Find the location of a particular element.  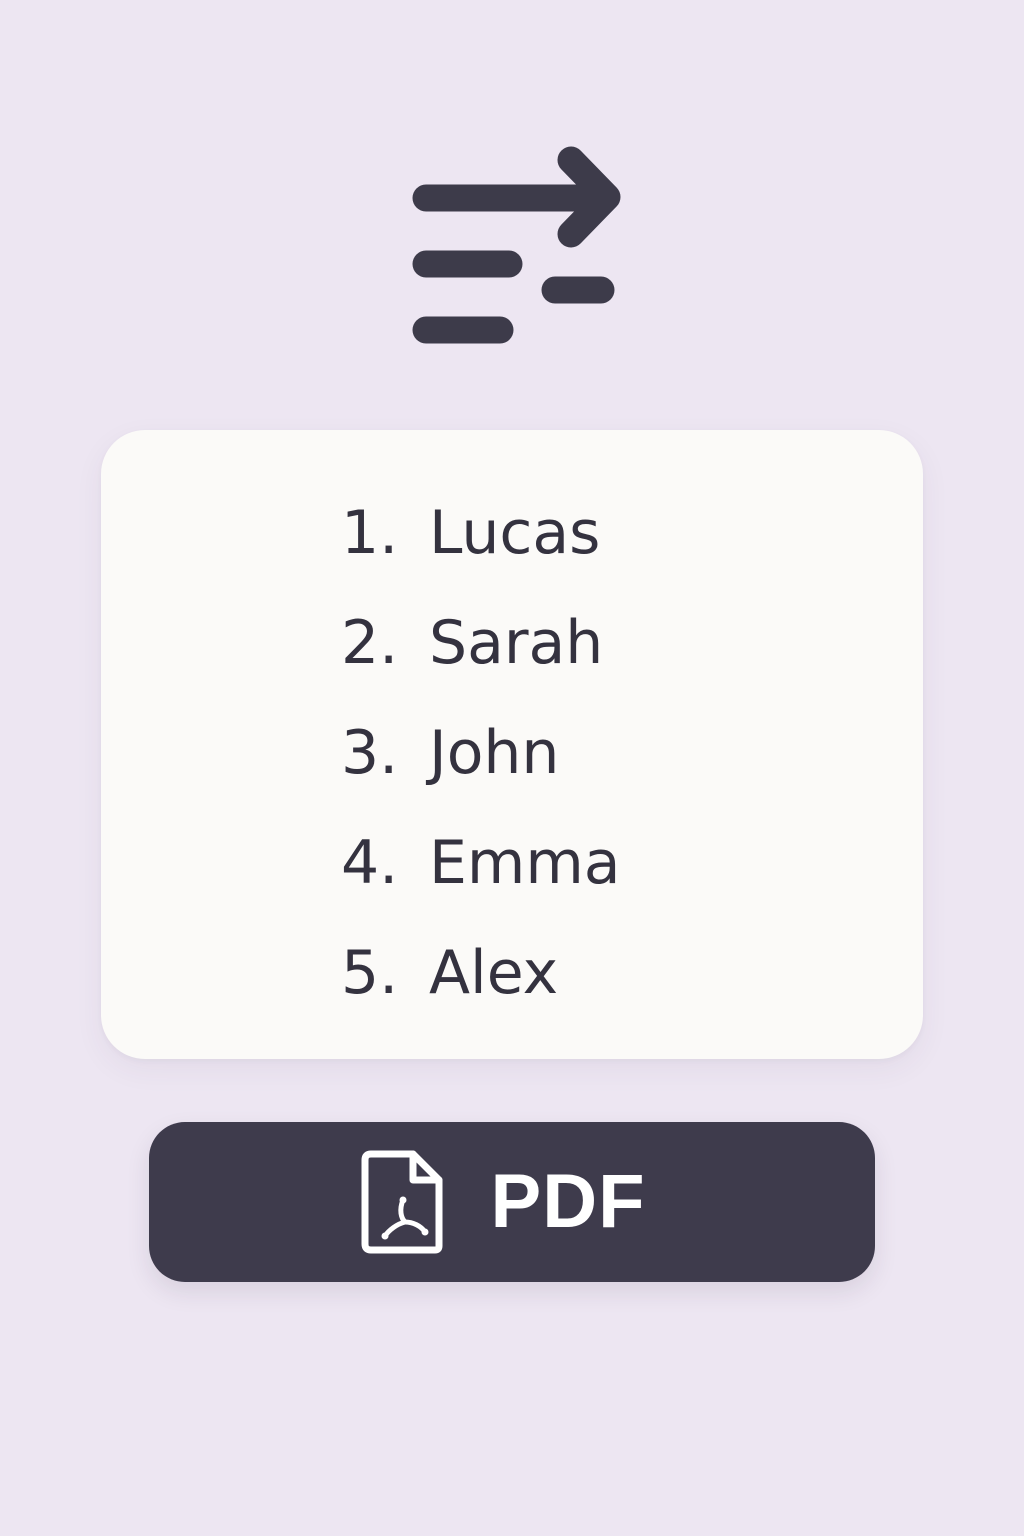

list-item: 5. Alex is located at coordinates (481, 973).